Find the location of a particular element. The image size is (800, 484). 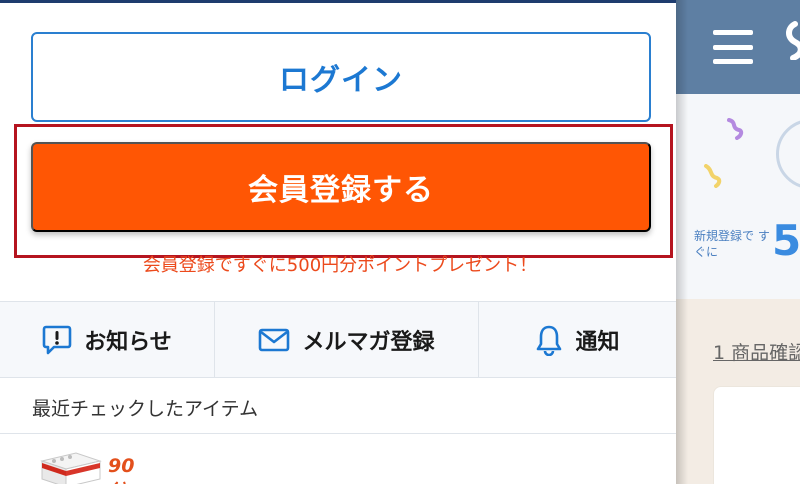

notify-link: 通知 is located at coordinates (577, 339).